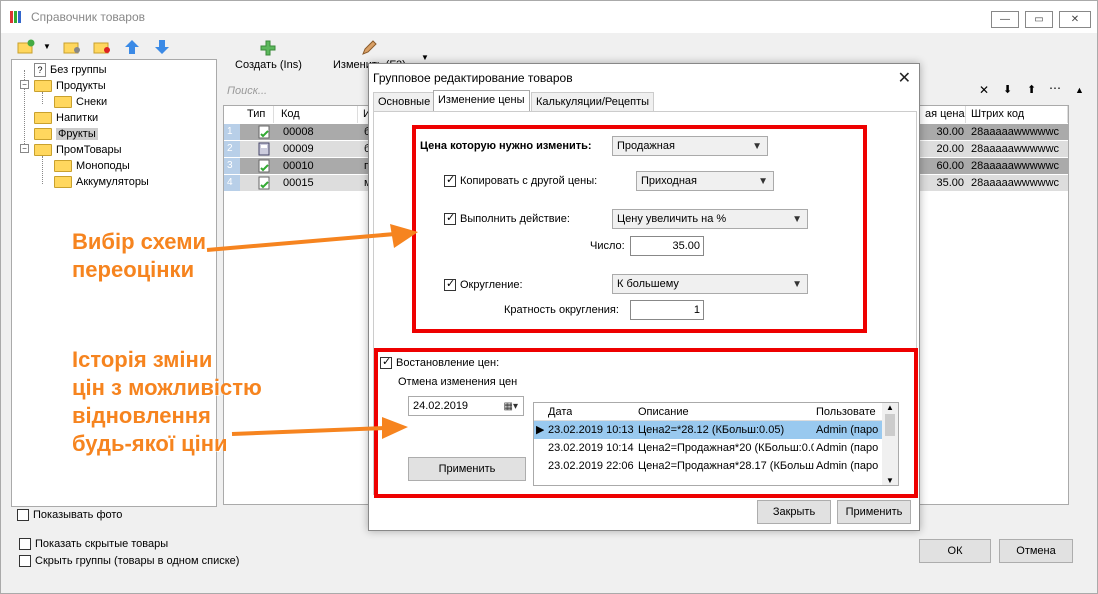 Image resolution: width=1098 pixels, height=594 pixels. I want to click on rounding-multiplicity-input: 1, so click(667, 310).